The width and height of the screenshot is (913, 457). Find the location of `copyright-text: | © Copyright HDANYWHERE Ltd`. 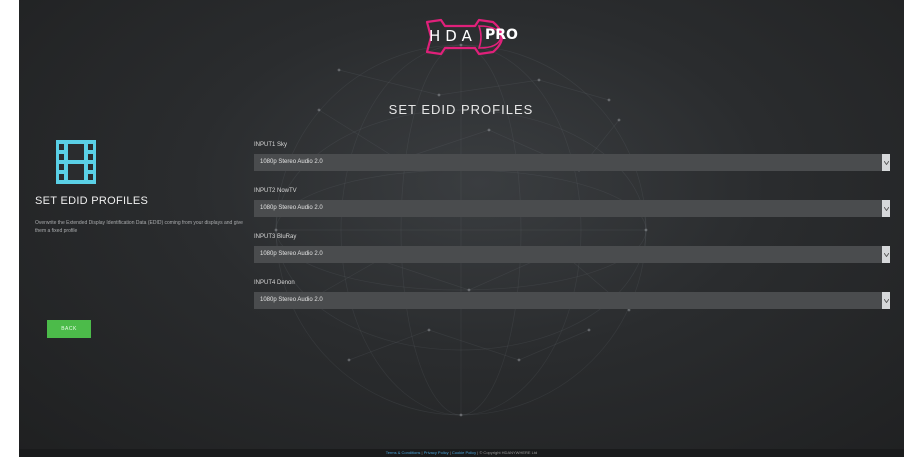

copyright-text: | © Copyright HDANYWHERE Ltd is located at coordinates (507, 452).